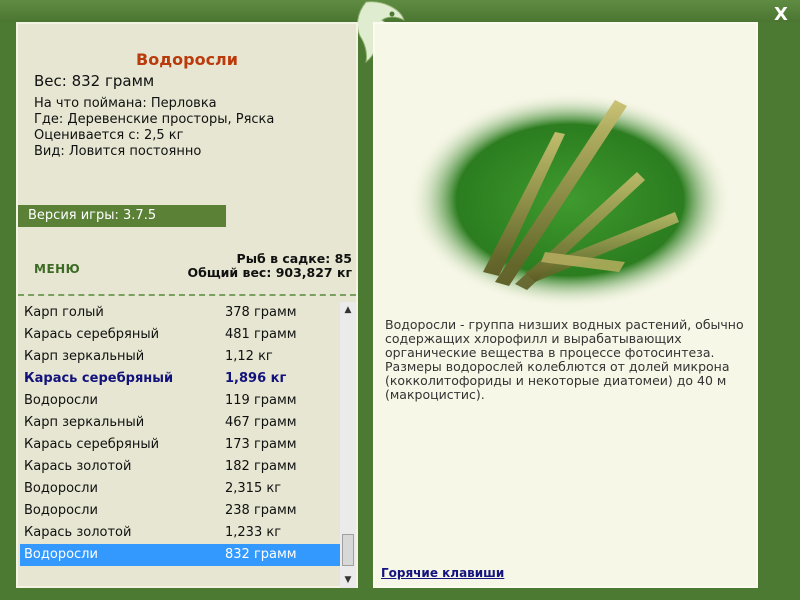 The image size is (800, 600). What do you see at coordinates (781, 15) in the screenshot?
I see `close-button: X` at bounding box center [781, 15].